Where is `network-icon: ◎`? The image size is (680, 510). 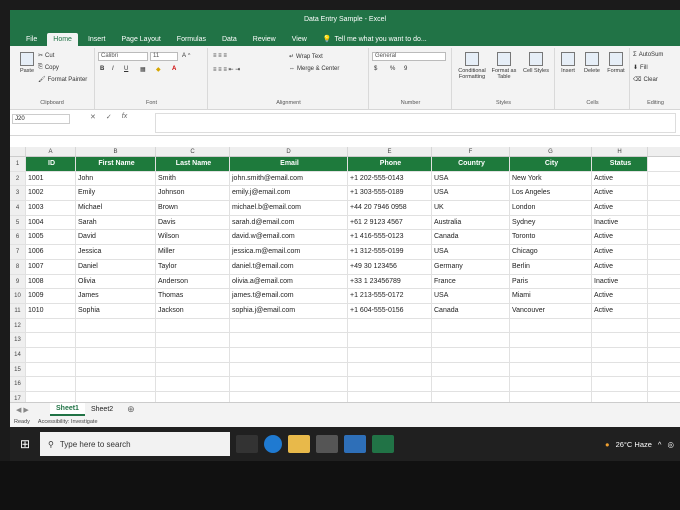
network-icon: ◎ is located at coordinates (670, 444).